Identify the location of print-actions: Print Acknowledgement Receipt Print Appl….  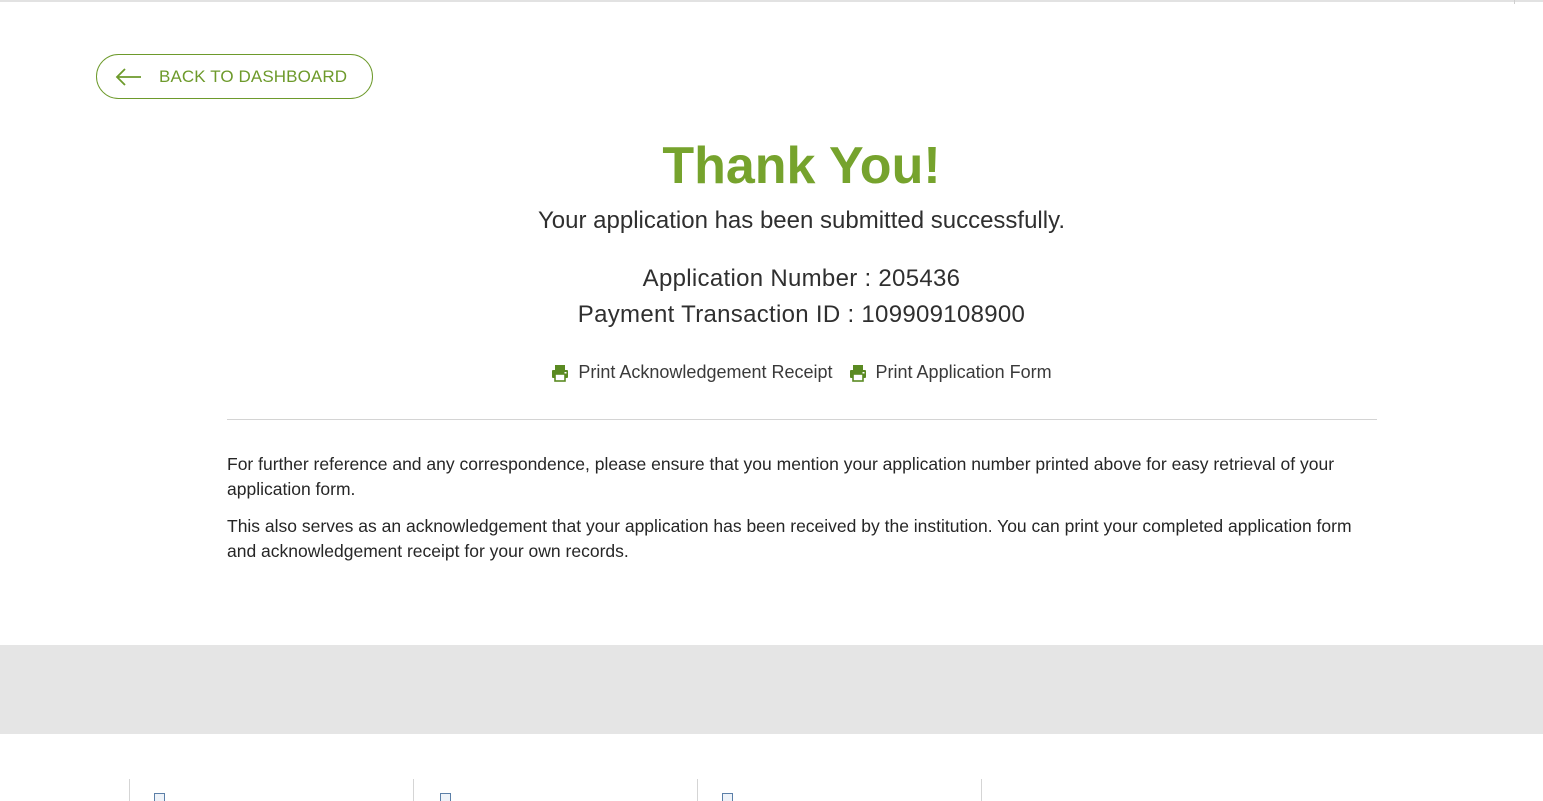
(771, 372).